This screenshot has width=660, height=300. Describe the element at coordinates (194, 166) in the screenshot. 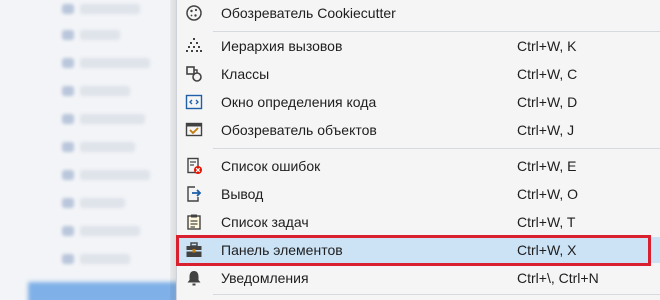

I see `error-list-icon` at that location.